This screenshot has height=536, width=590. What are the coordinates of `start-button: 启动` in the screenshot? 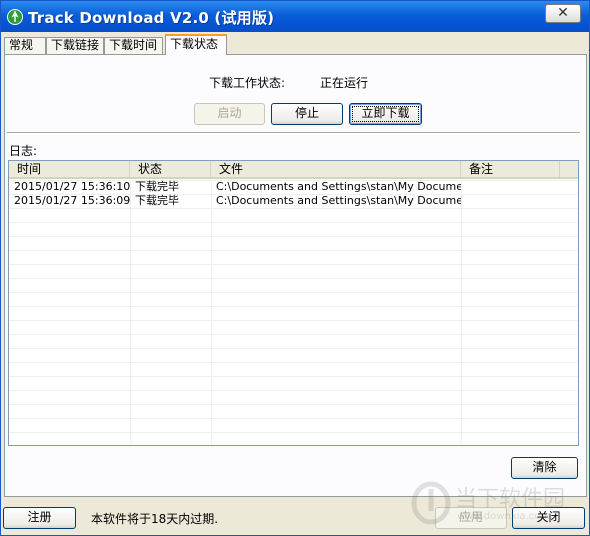 It's located at (229, 114).